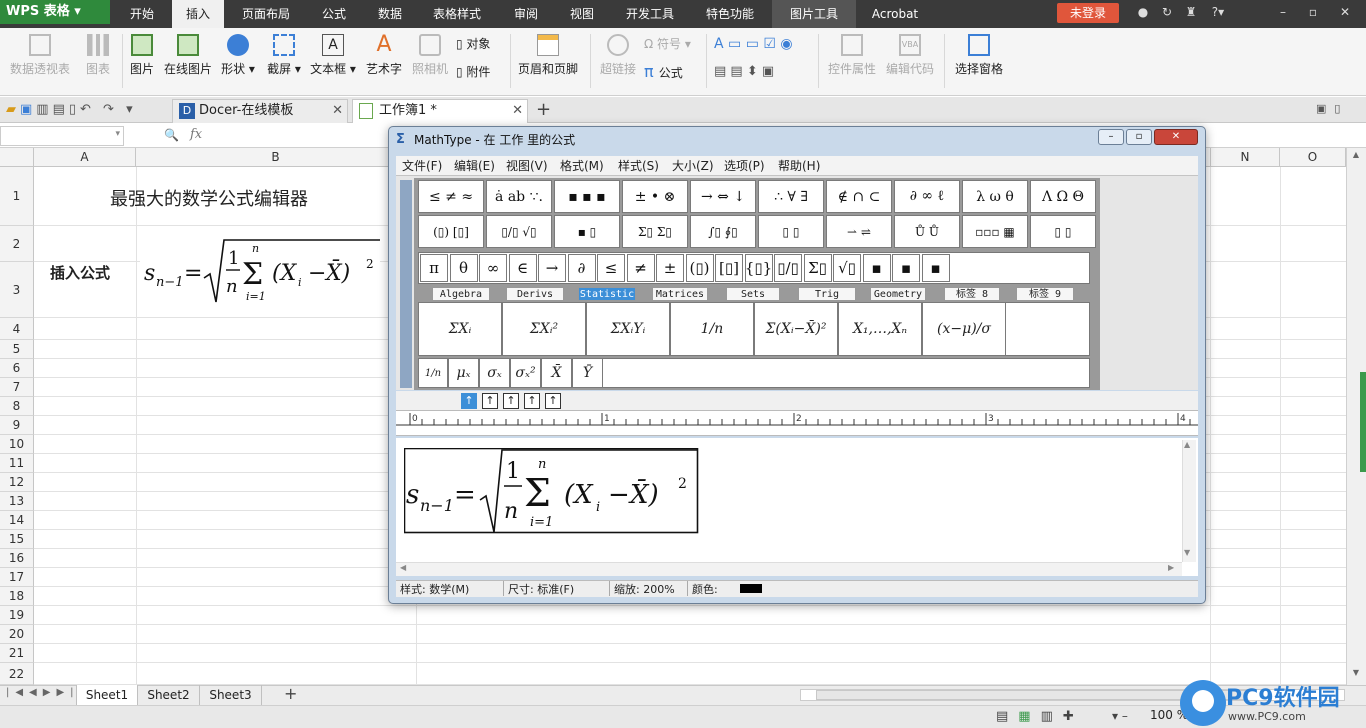 The image size is (1366, 728). Describe the element at coordinates (723, 231) in the screenshot. I see `palette-button: ∫▯ ∮▯` at that location.